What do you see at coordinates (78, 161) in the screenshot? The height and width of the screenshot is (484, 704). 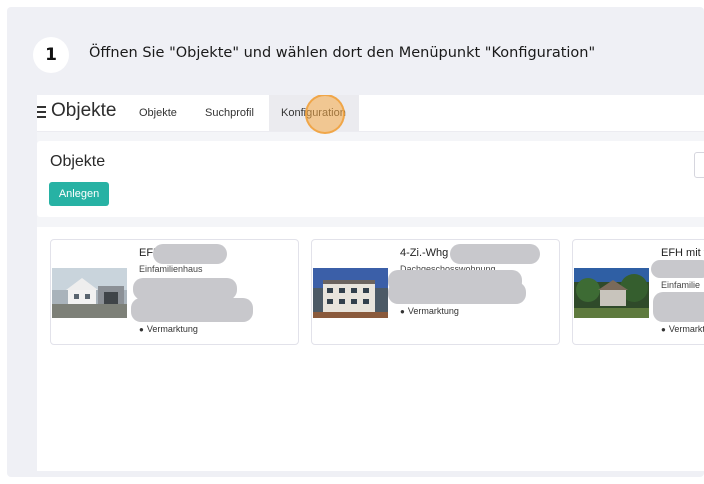 I see `page-title: Objekte` at bounding box center [78, 161].